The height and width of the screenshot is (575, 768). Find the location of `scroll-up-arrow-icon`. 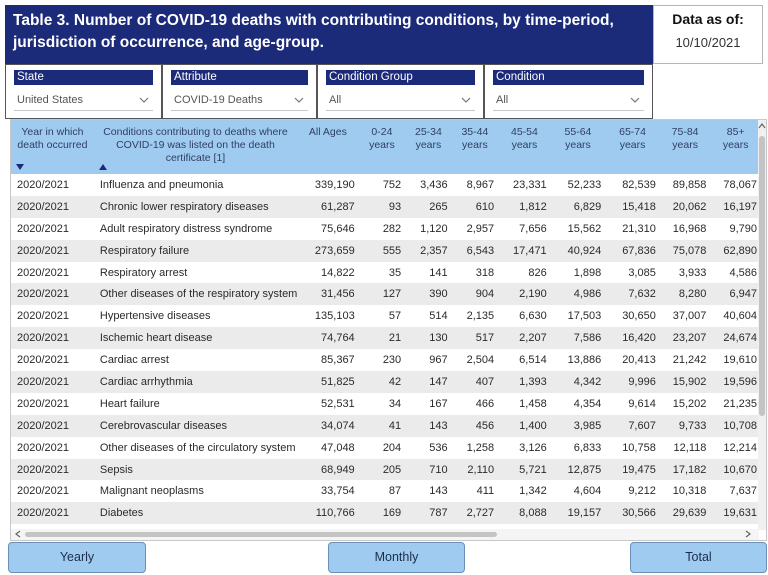

scroll-up-arrow-icon is located at coordinates (762, 126).